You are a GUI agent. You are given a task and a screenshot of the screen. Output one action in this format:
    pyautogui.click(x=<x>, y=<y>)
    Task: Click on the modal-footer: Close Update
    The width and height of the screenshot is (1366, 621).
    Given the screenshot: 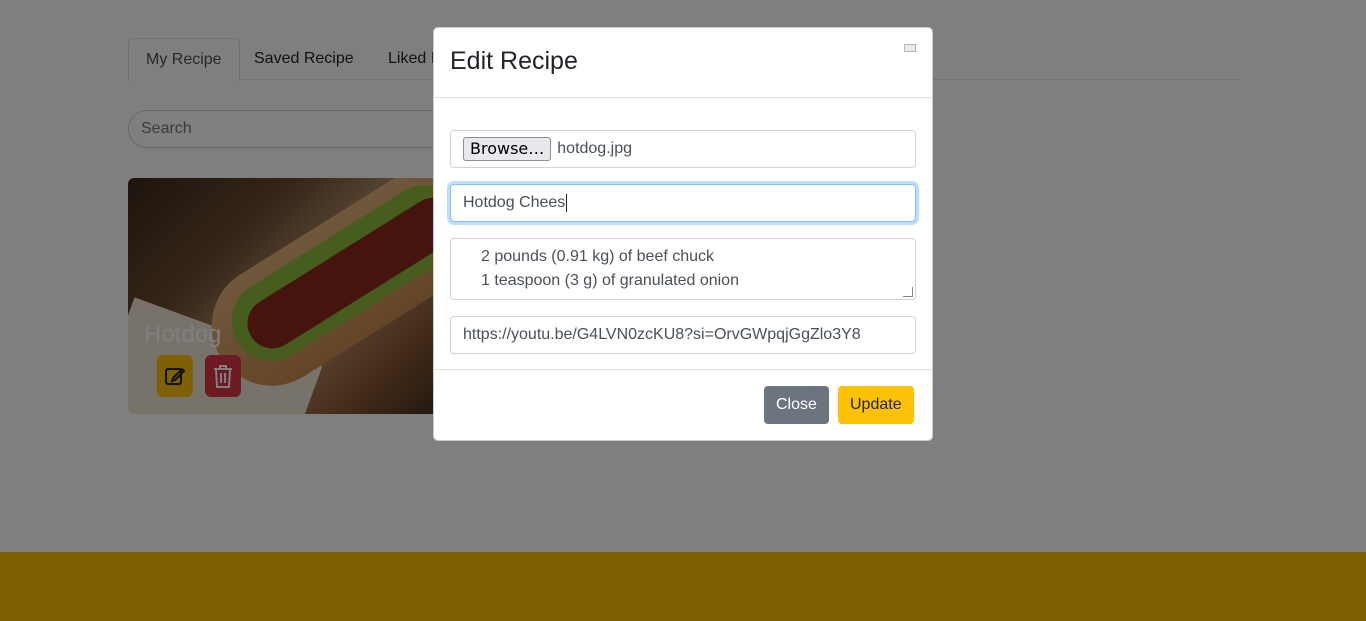 What is the action you would take?
    pyautogui.click(x=683, y=405)
    